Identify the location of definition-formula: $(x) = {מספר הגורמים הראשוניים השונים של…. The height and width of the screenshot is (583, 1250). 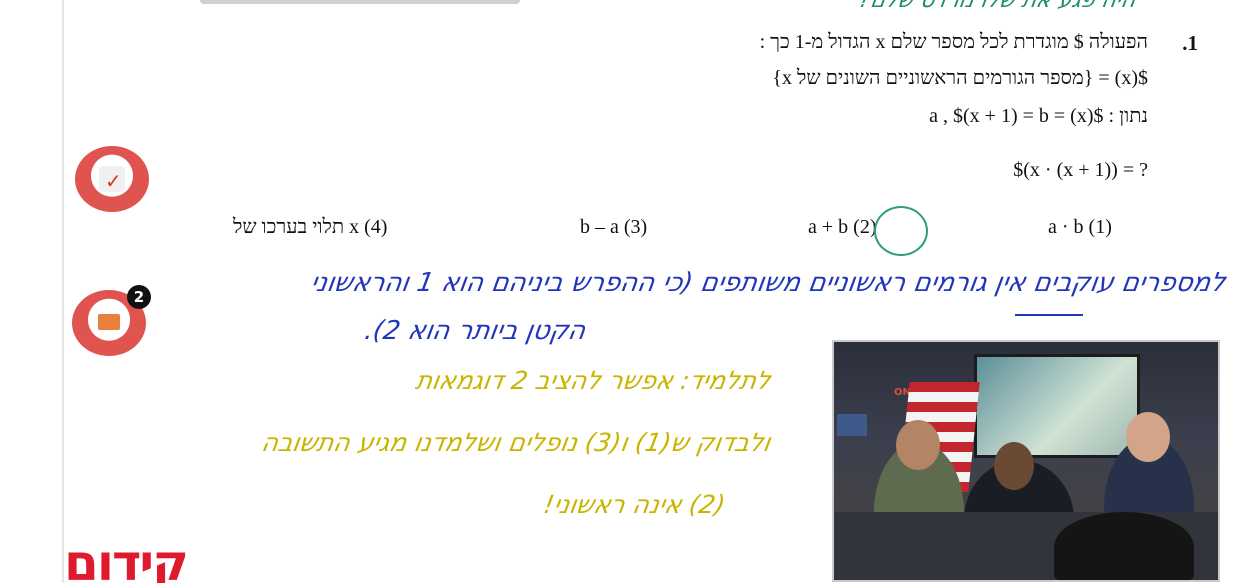
(960, 78).